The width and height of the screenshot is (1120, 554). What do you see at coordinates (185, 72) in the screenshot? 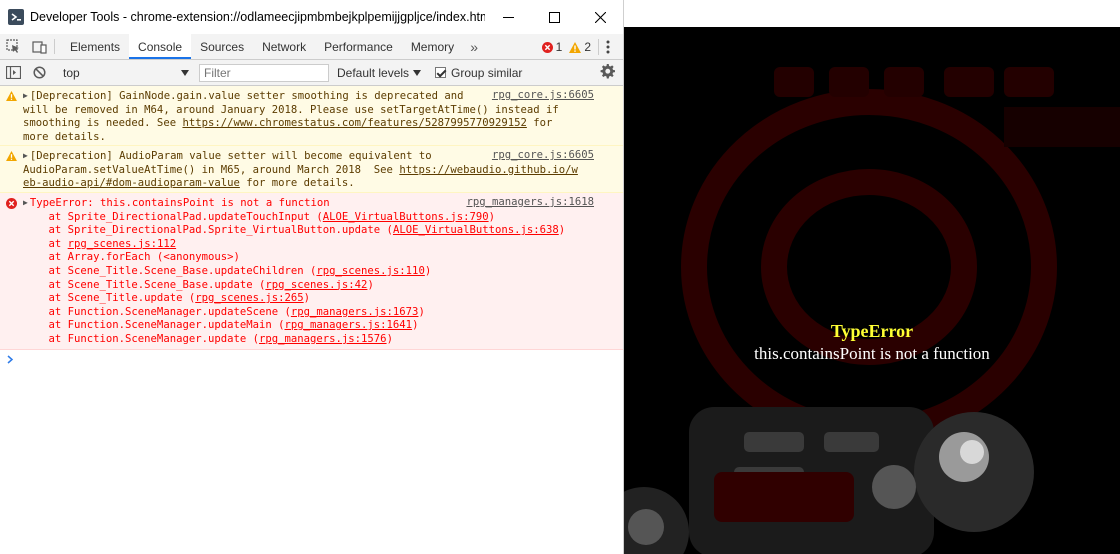
I see `dropdown-triangle-icon` at bounding box center [185, 72].